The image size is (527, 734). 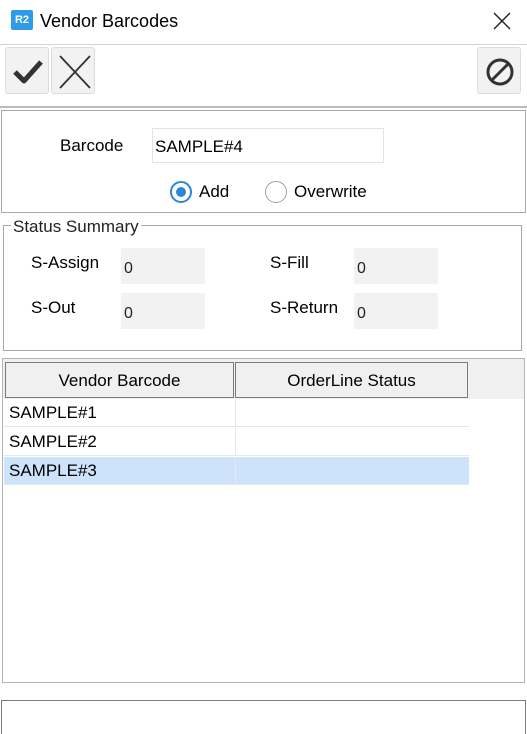 I want to click on app-logo: R2, so click(x=22, y=20).